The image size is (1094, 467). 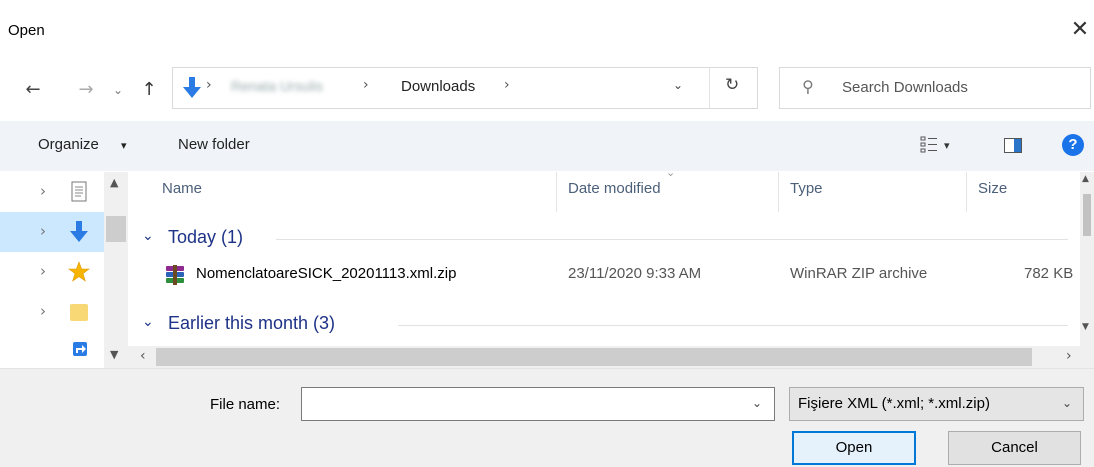 I want to click on address-bar: › Renata Ursulis › Downloads › ⌄ ↻, so click(x=465, y=88).